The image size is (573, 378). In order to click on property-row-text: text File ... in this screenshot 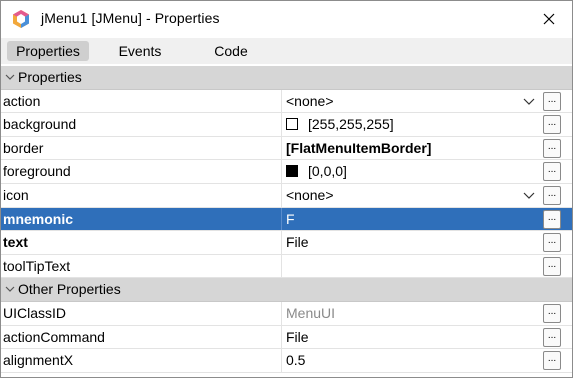, I will do `click(286, 243)`.